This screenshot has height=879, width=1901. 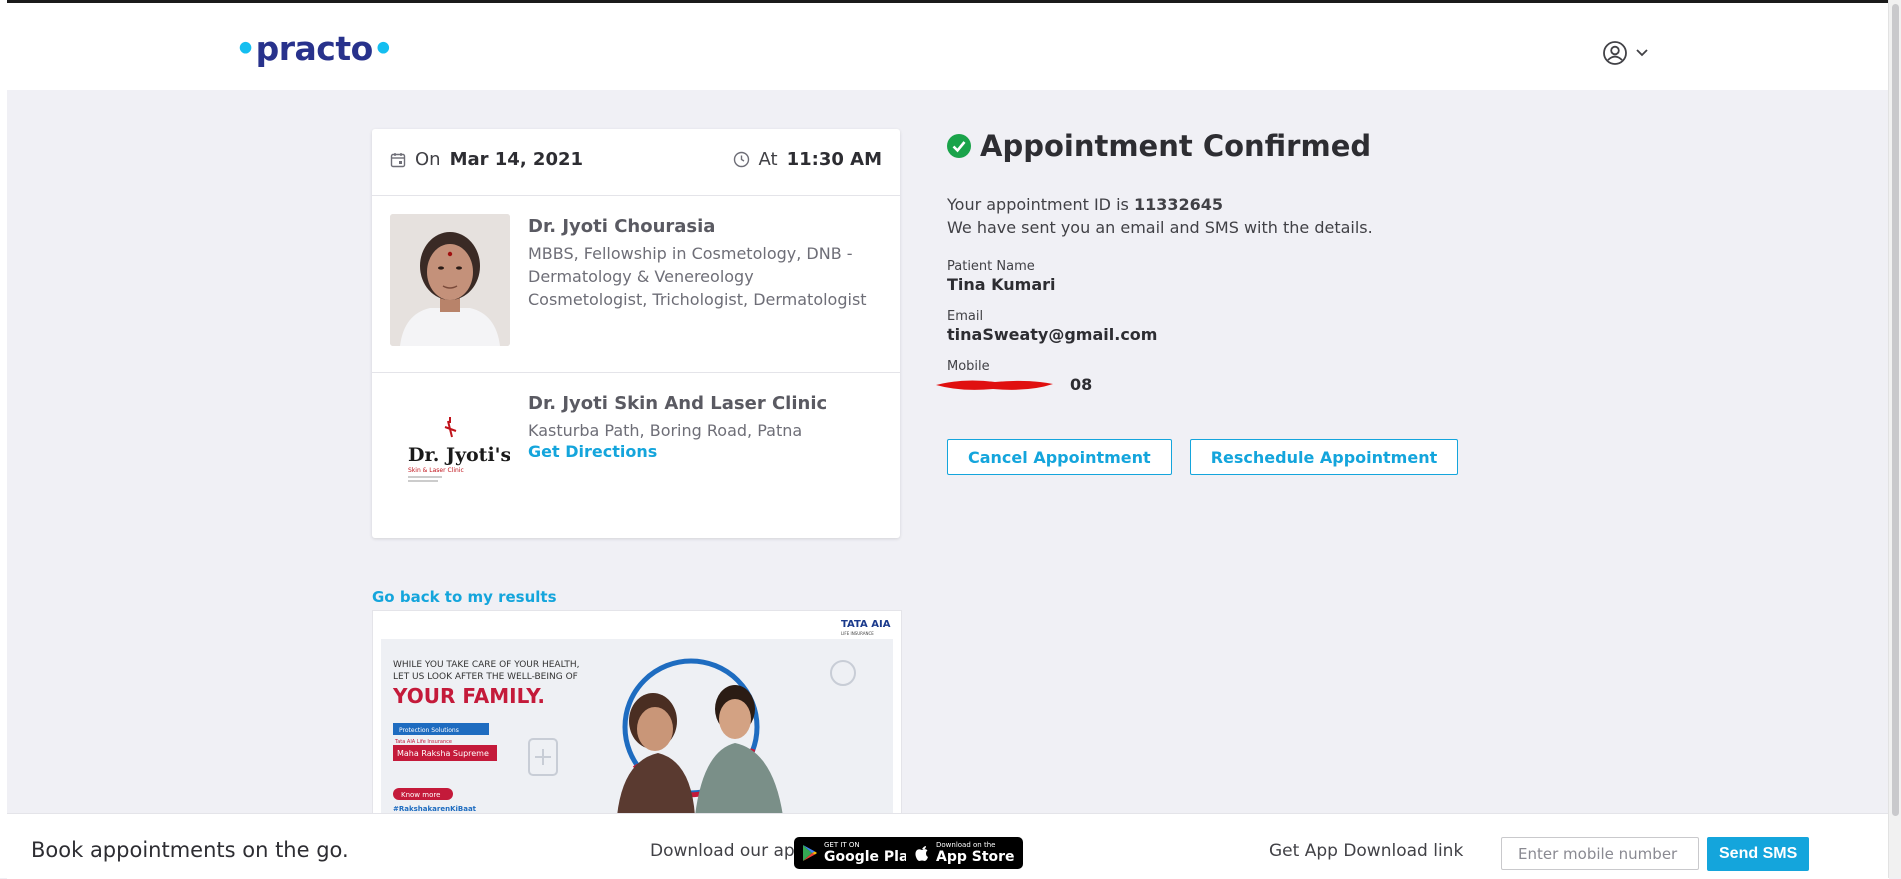 I want to click on time-prefix: At, so click(x=768, y=159).